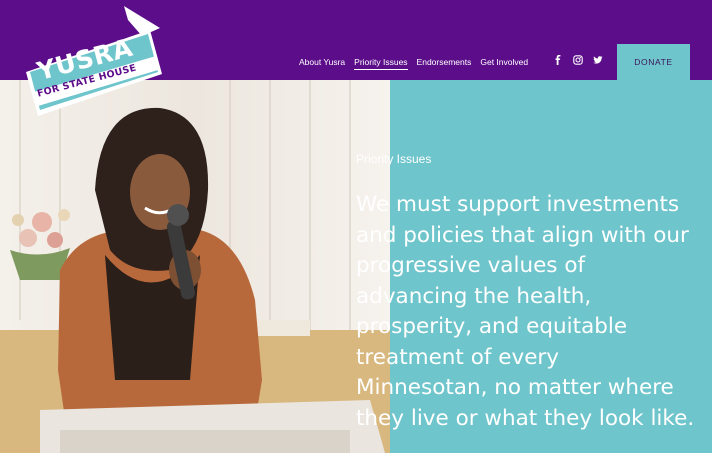  I want to click on social-links, so click(578, 60).